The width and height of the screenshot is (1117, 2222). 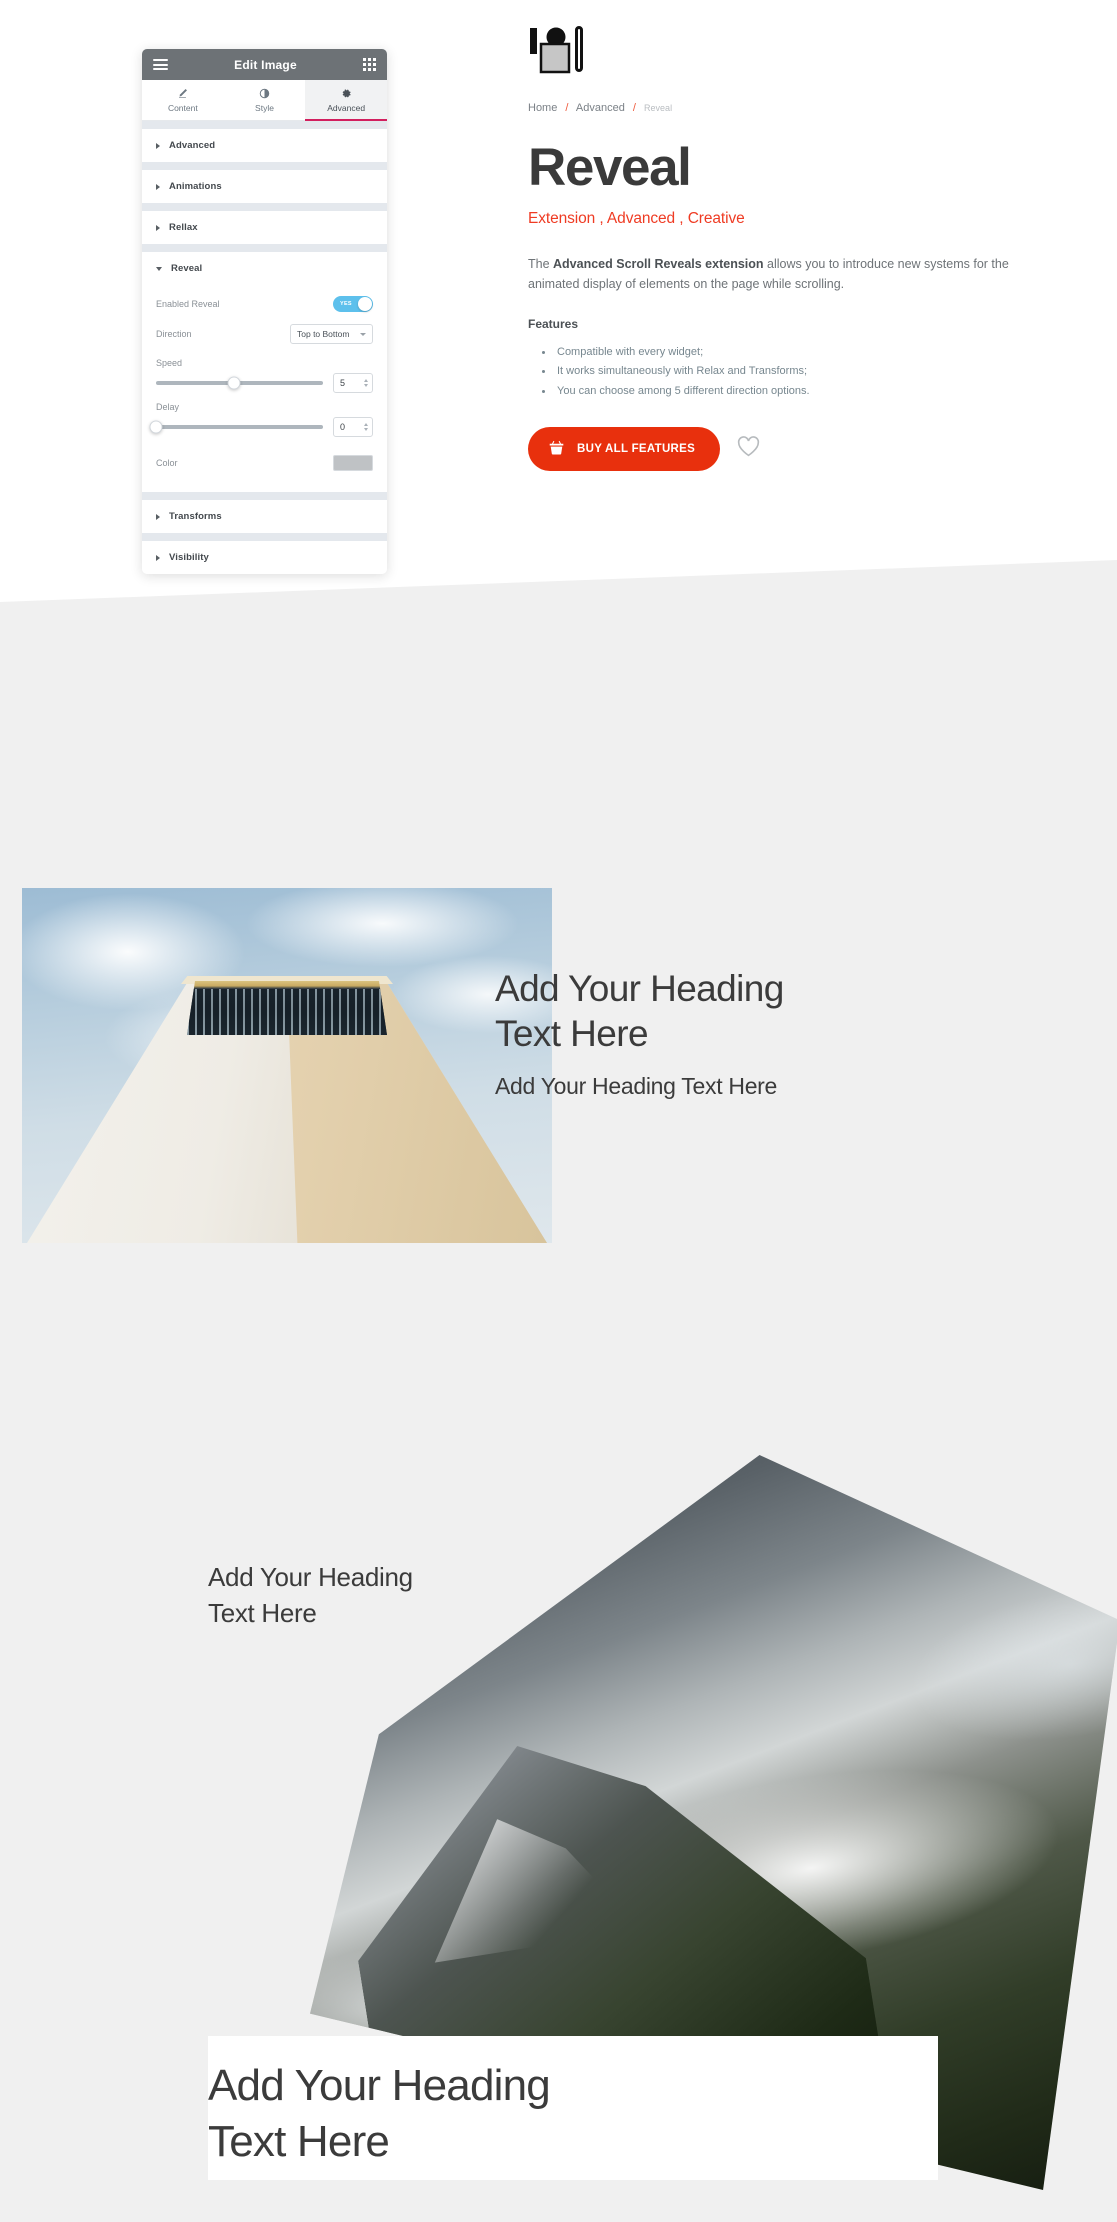 I want to click on section-rellax-label: Rellax, so click(x=183, y=227).